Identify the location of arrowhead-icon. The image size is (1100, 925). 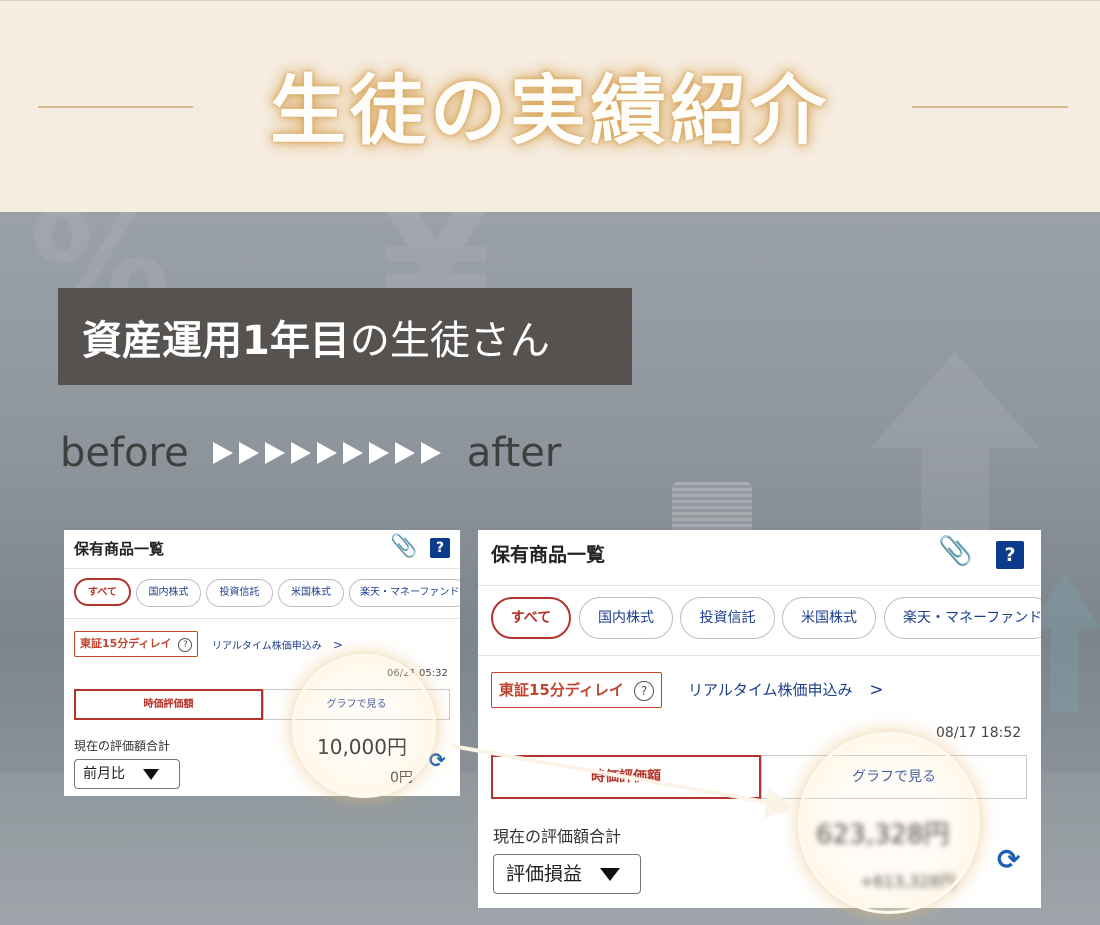
(780, 803).